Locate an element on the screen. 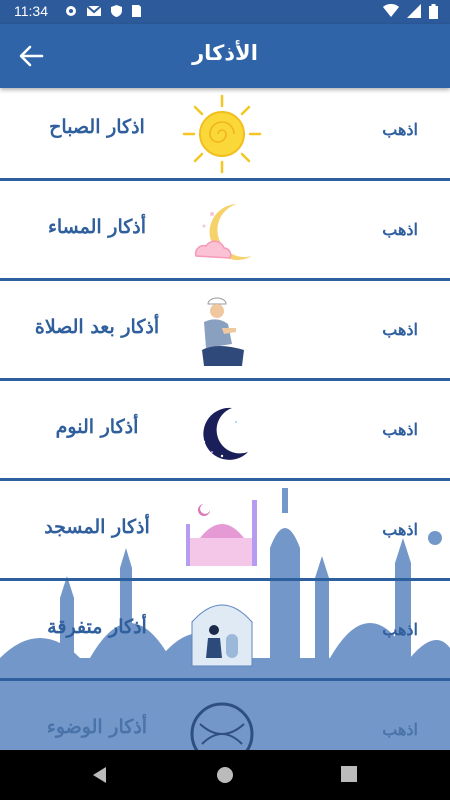  status-time: 11:34 is located at coordinates (31, 11).